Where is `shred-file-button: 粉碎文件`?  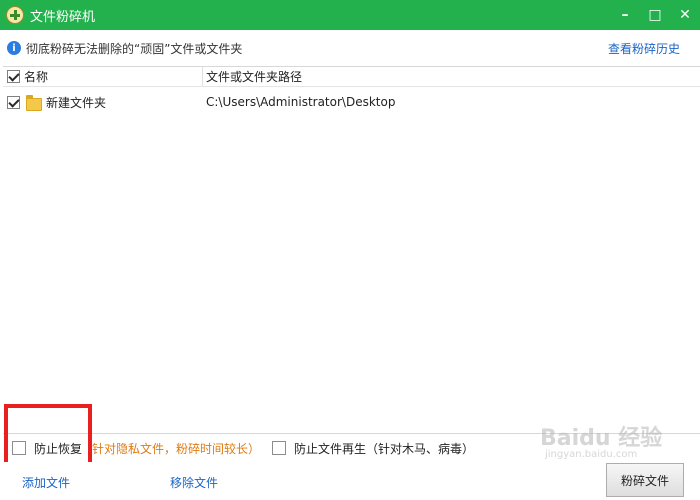 shred-file-button: 粉碎文件 is located at coordinates (645, 480).